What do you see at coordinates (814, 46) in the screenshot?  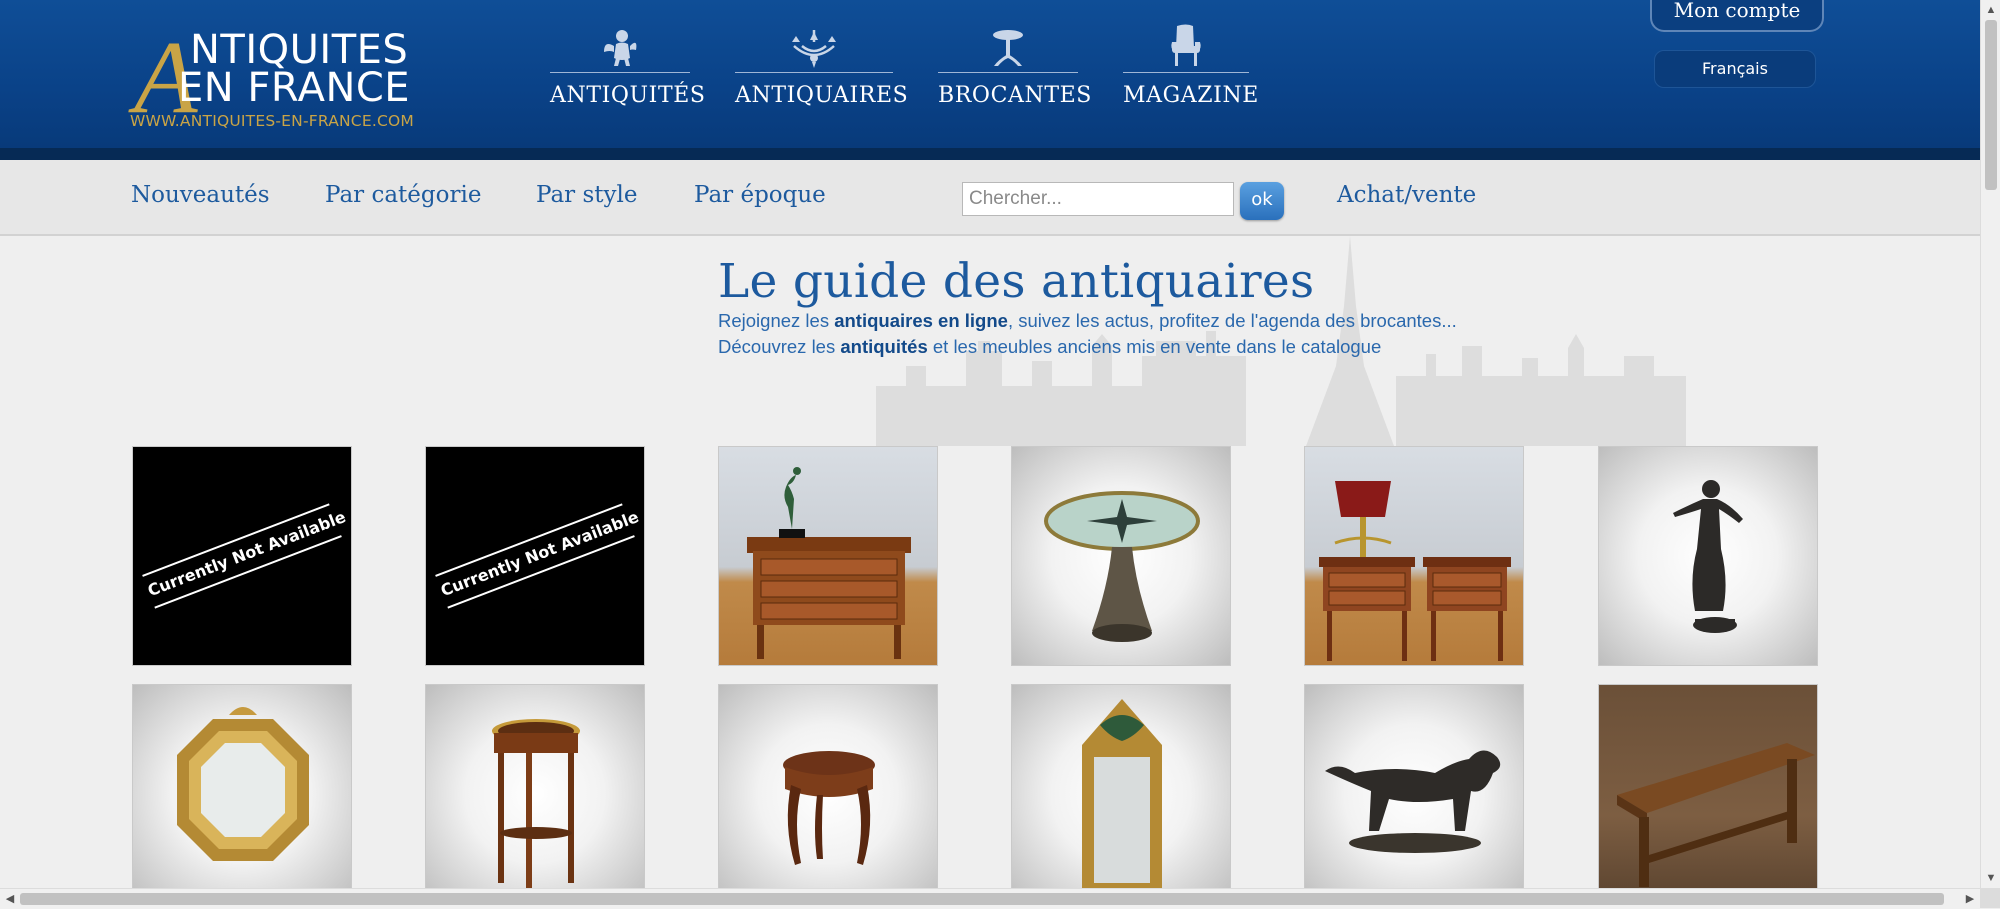 I see `chandelier-icon` at bounding box center [814, 46].